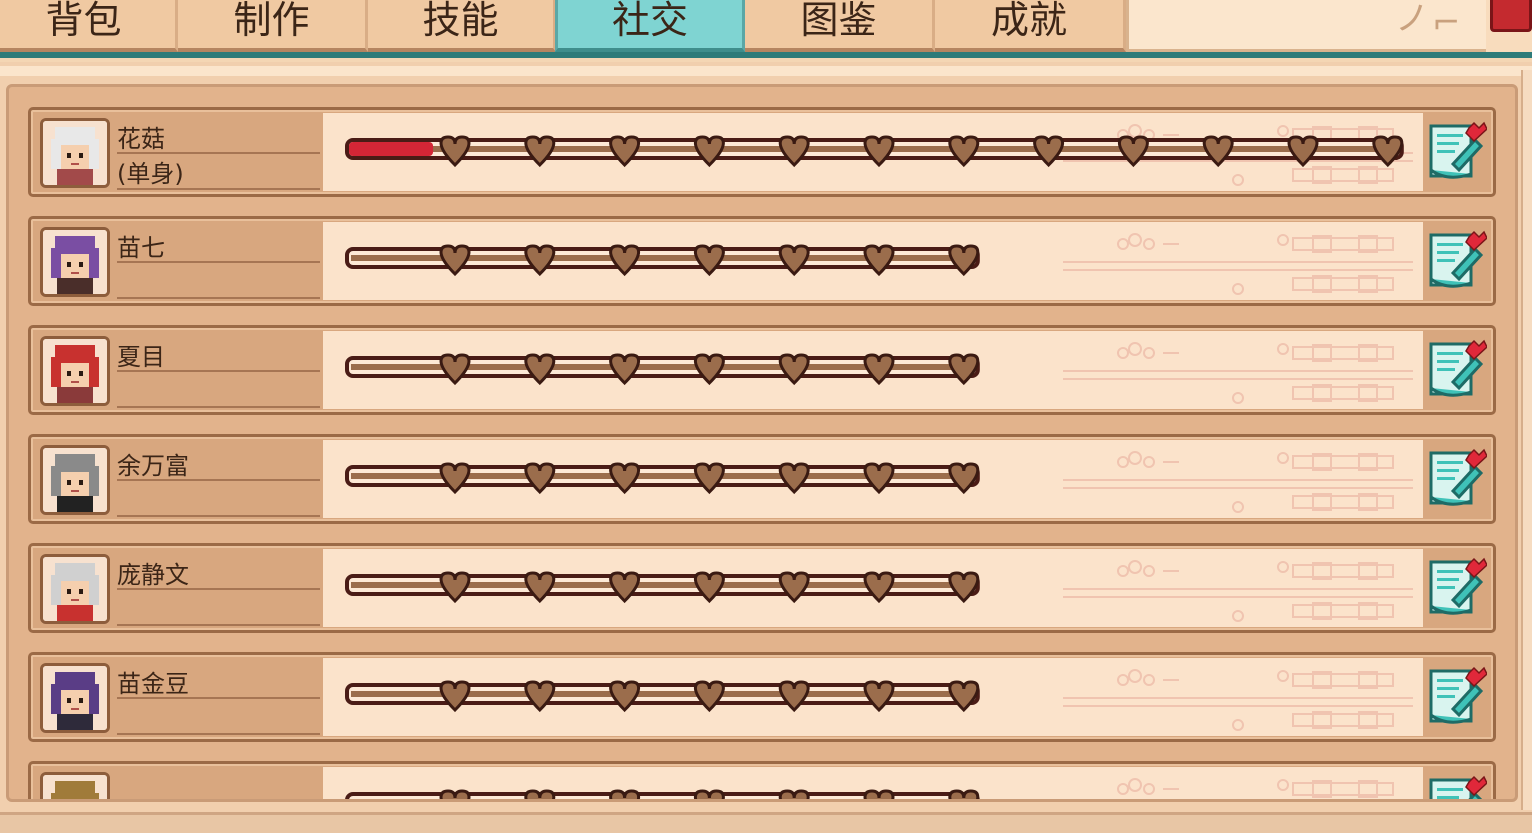  What do you see at coordinates (141, 357) in the screenshot?
I see `villager-name: 夏目` at bounding box center [141, 357].